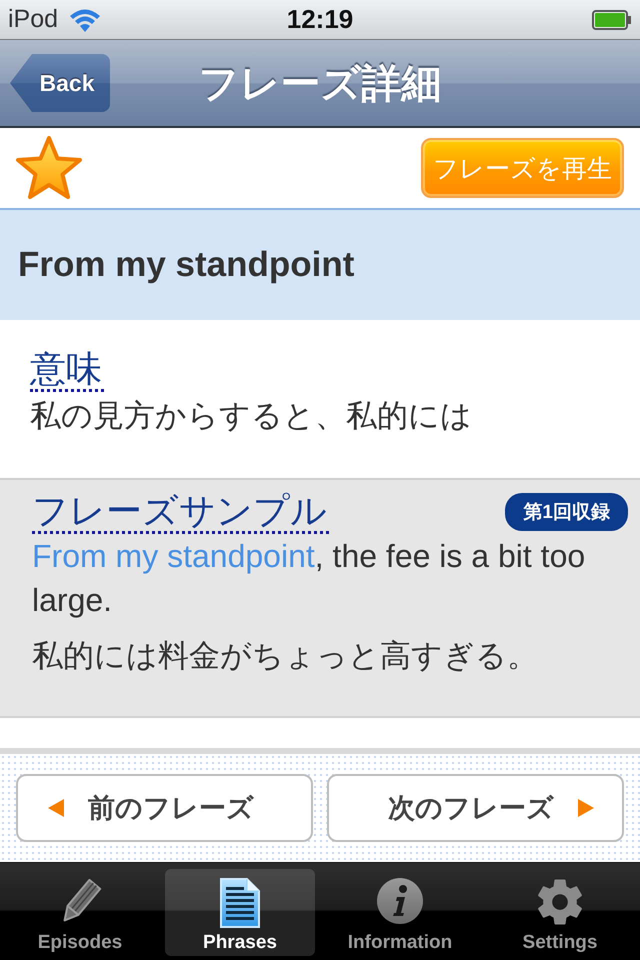 The height and width of the screenshot is (960, 640). I want to click on tab-item: Phrases, so click(240, 912).